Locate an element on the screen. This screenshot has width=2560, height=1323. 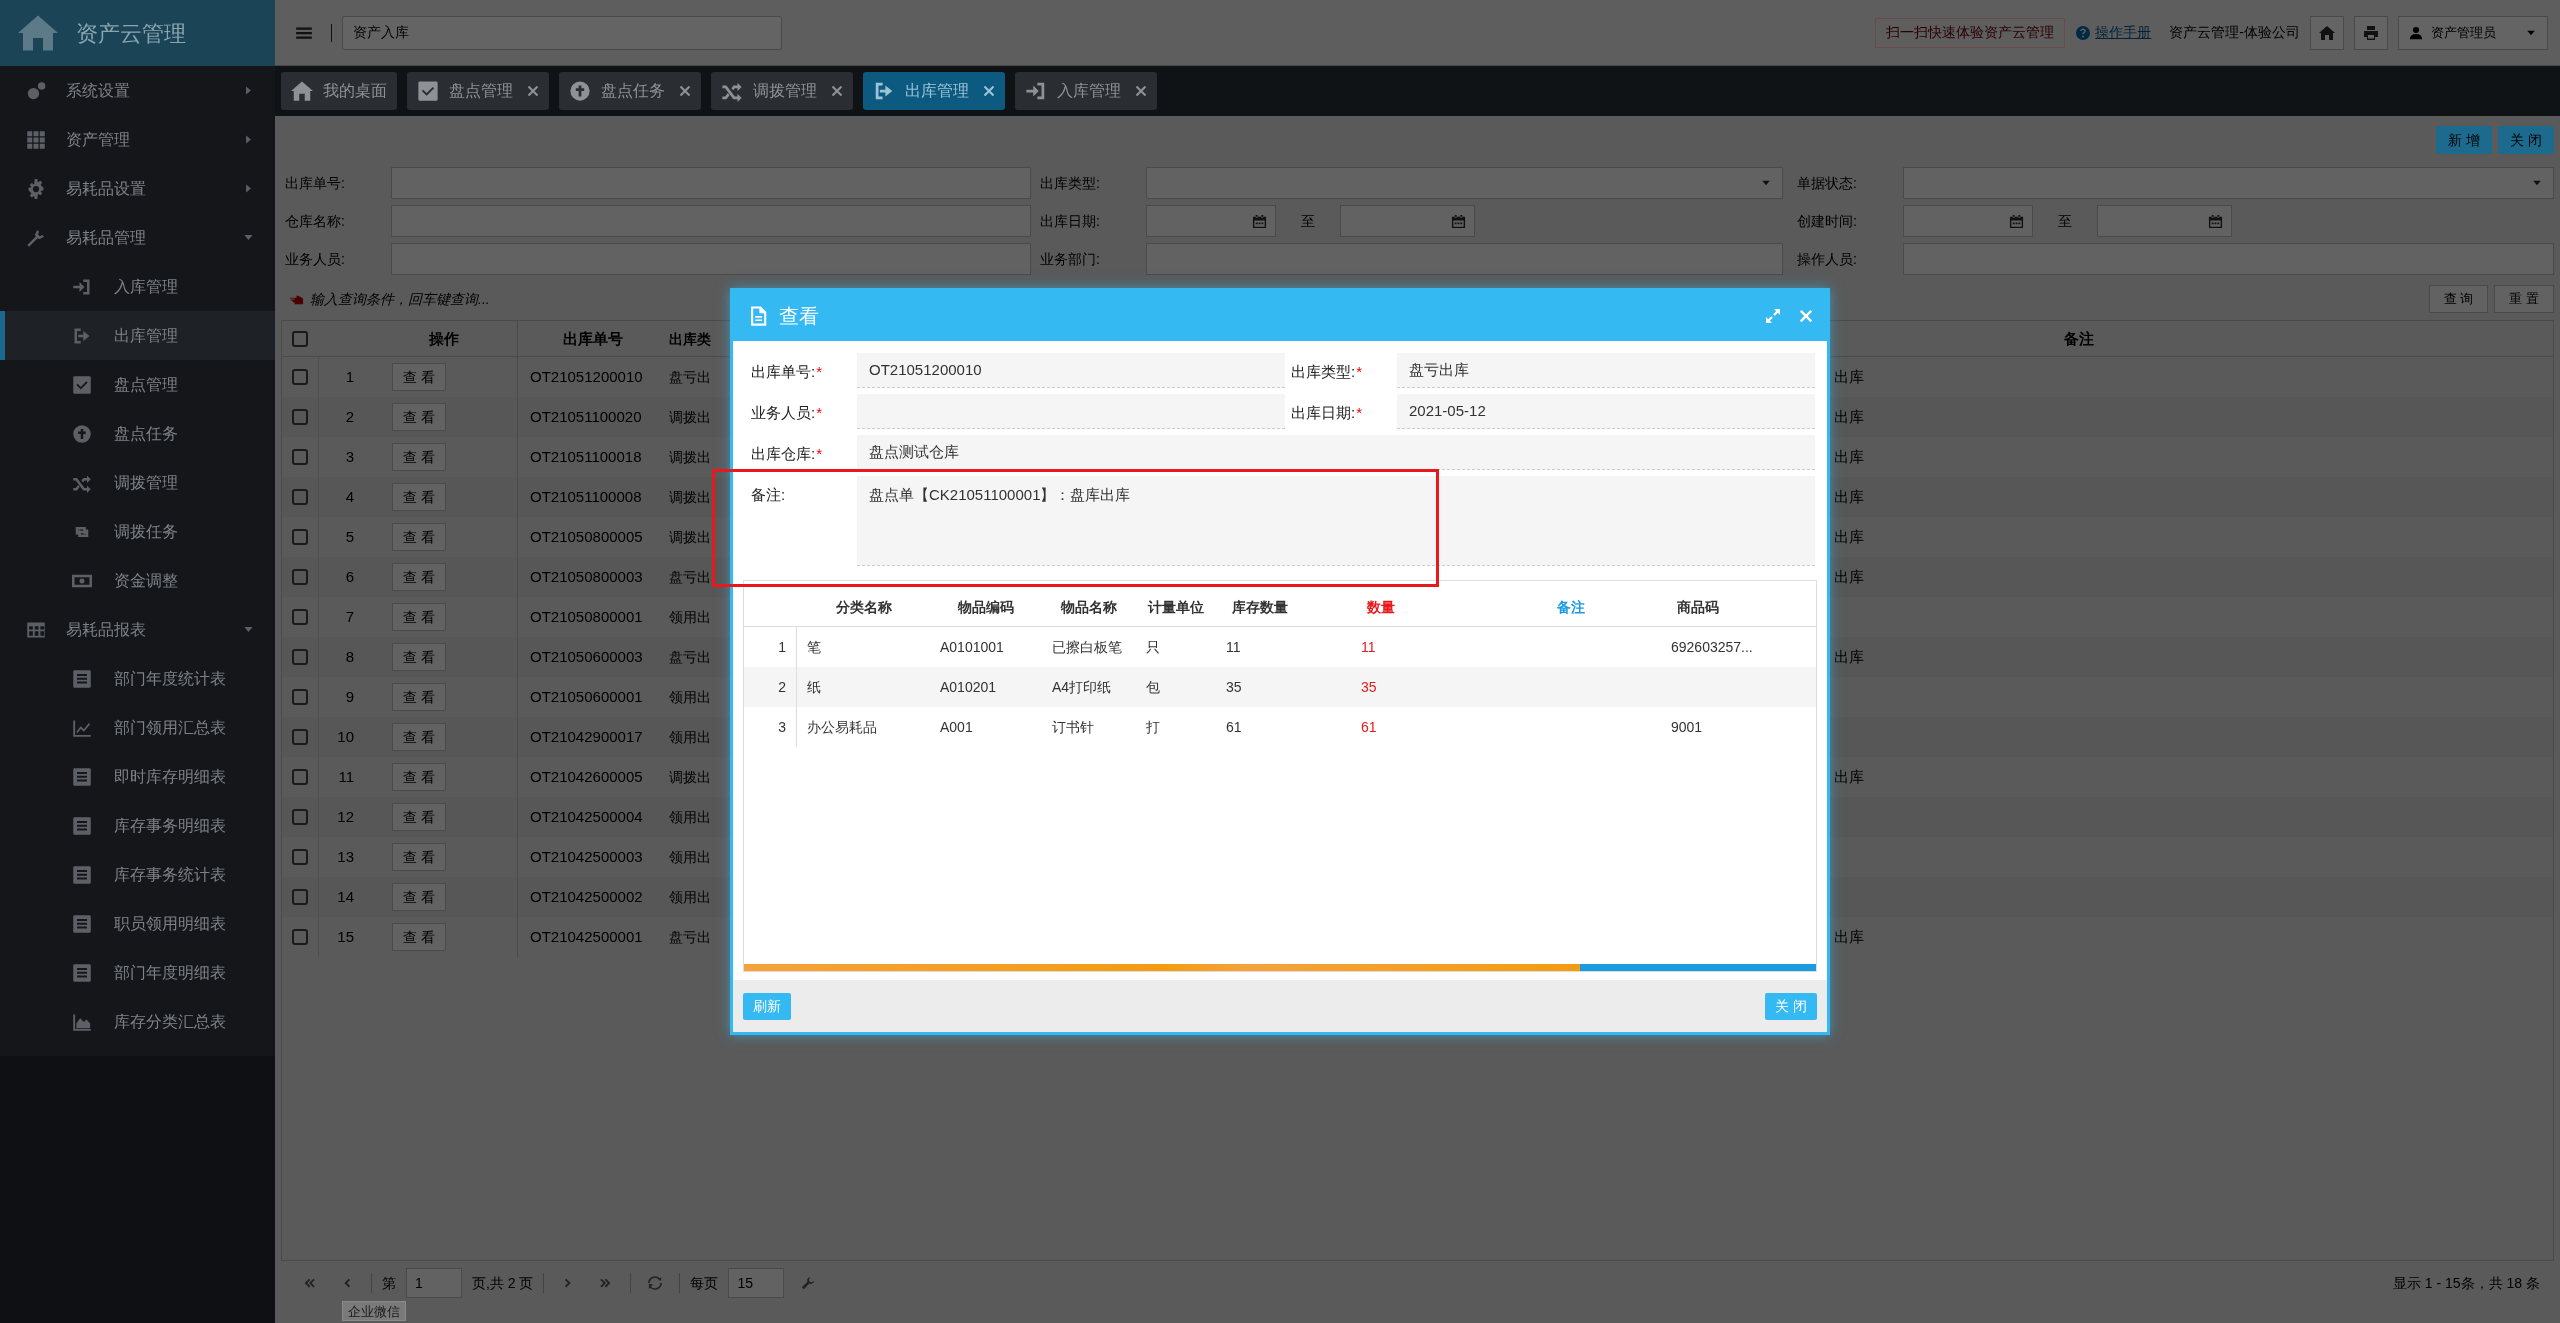
refresh-icon is located at coordinates (655, 1283).